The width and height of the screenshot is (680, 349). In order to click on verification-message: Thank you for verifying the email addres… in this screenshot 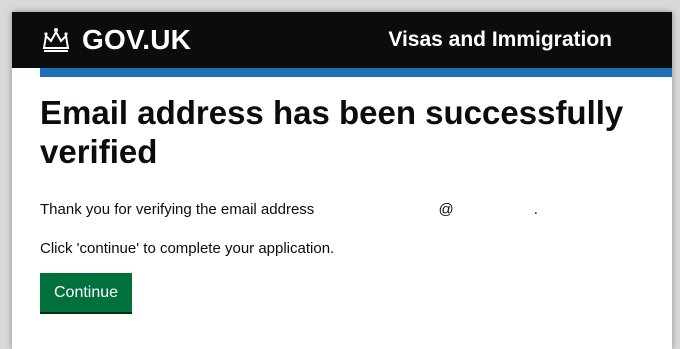, I will do `click(342, 209)`.